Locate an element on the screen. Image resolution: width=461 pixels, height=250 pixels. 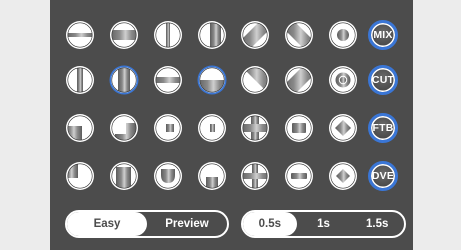
wipe-diagonal-tl-br-icon is located at coordinates (299, 35).